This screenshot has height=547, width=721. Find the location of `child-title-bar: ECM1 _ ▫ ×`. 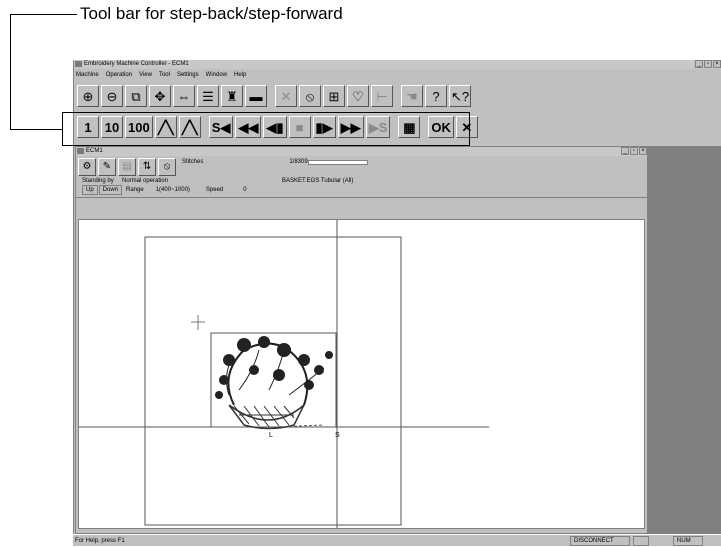

child-title-bar: ECM1 _ ▫ × is located at coordinates (361, 151).